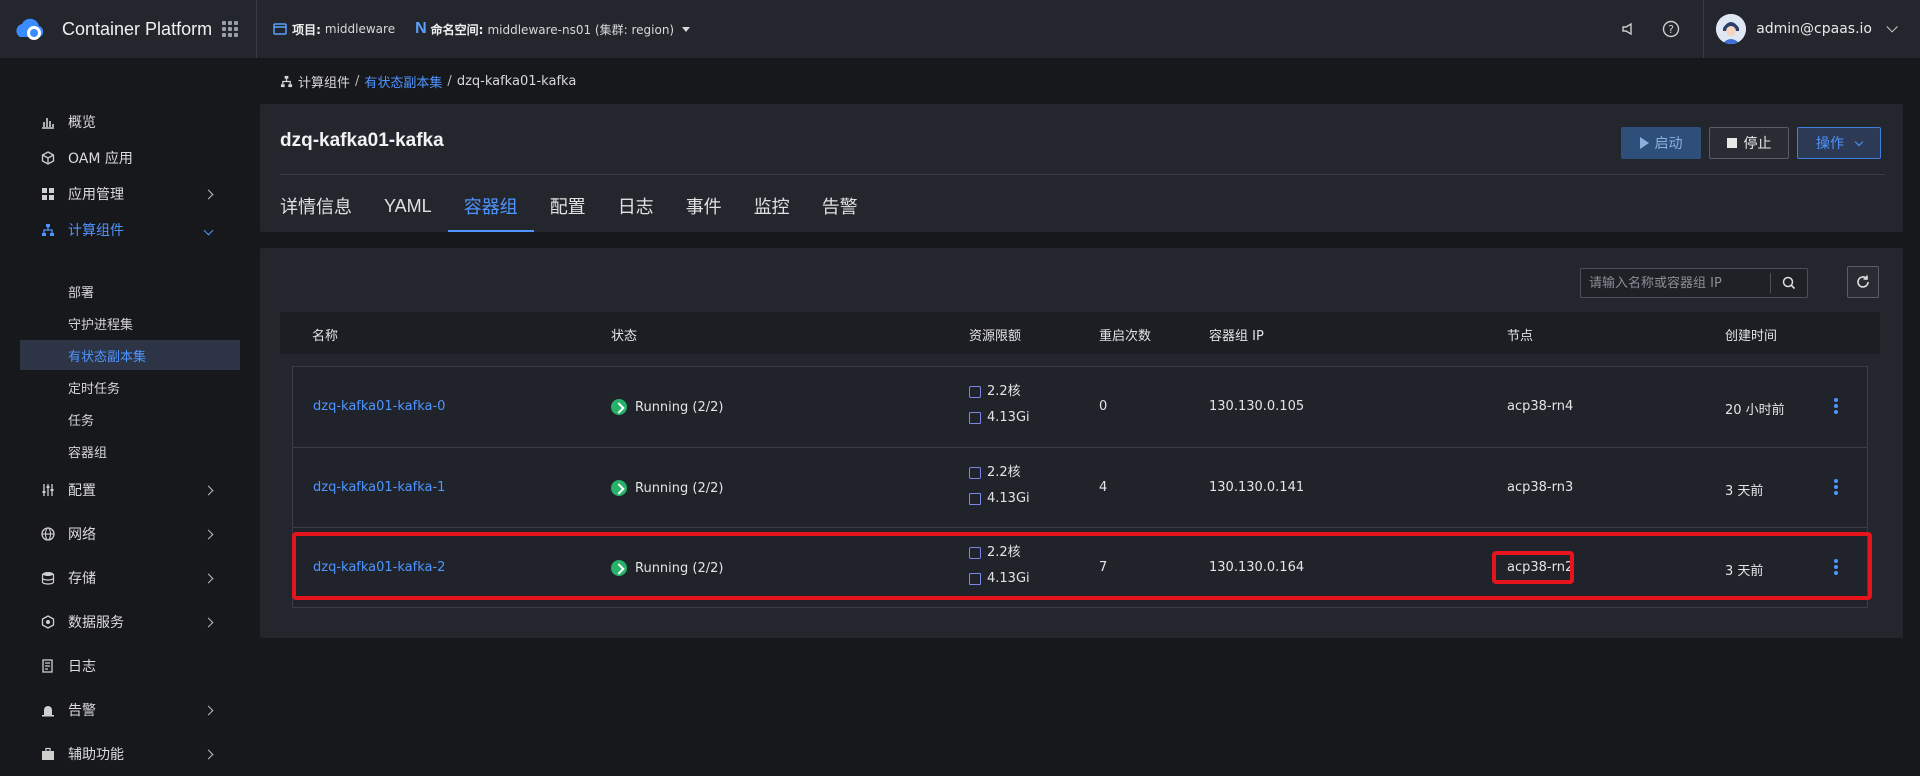 The height and width of the screenshot is (776, 1920). What do you see at coordinates (130, 158) in the screenshot?
I see `sidebar-item-oam: OAM 应用` at bounding box center [130, 158].